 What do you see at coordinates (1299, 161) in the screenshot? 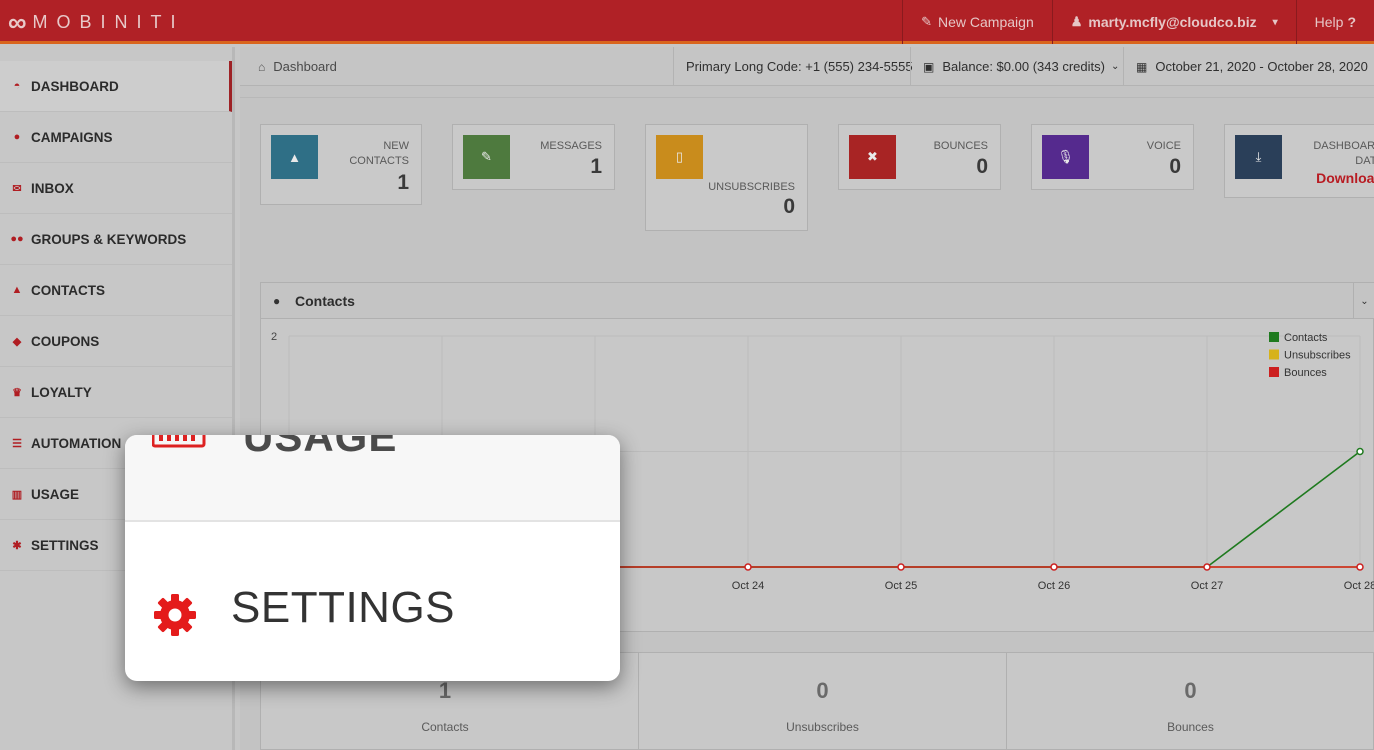
I see `stat-dashboard-data: ⤓ DASHBOARDDATA Download` at bounding box center [1299, 161].